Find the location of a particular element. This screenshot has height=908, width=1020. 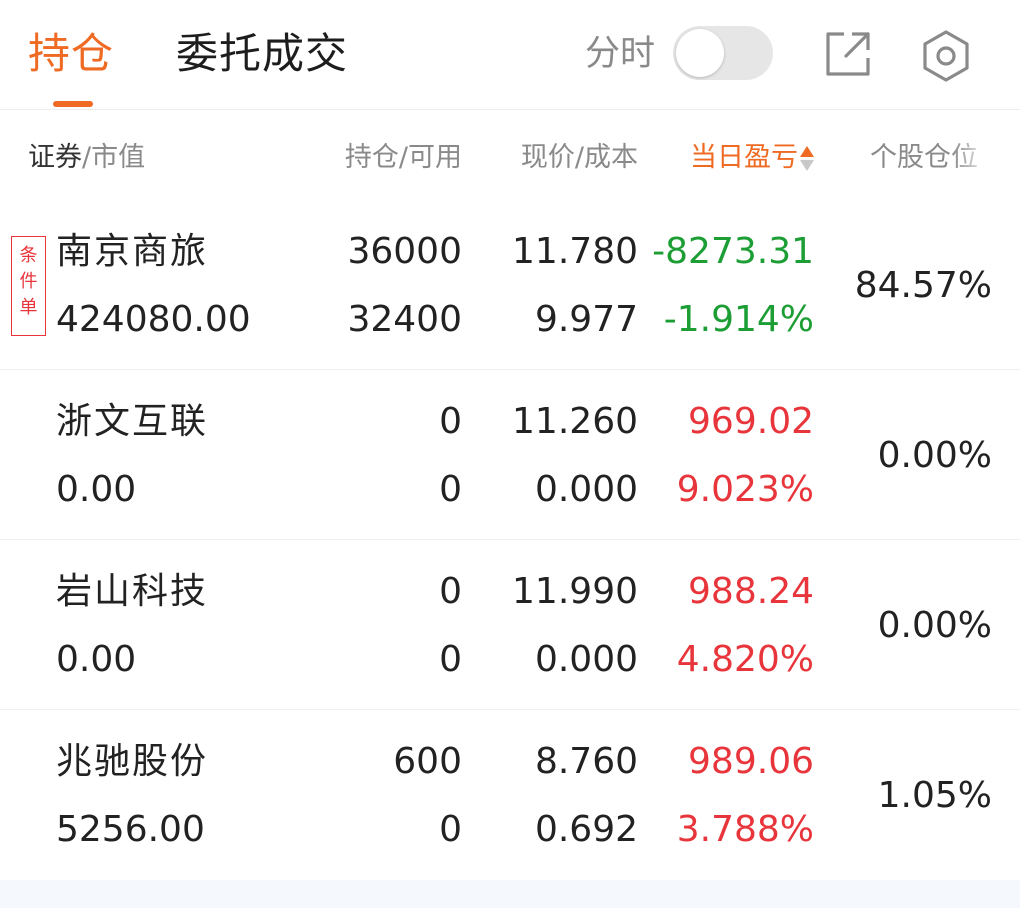

position-quantity: 36000 is located at coordinates (404, 251).